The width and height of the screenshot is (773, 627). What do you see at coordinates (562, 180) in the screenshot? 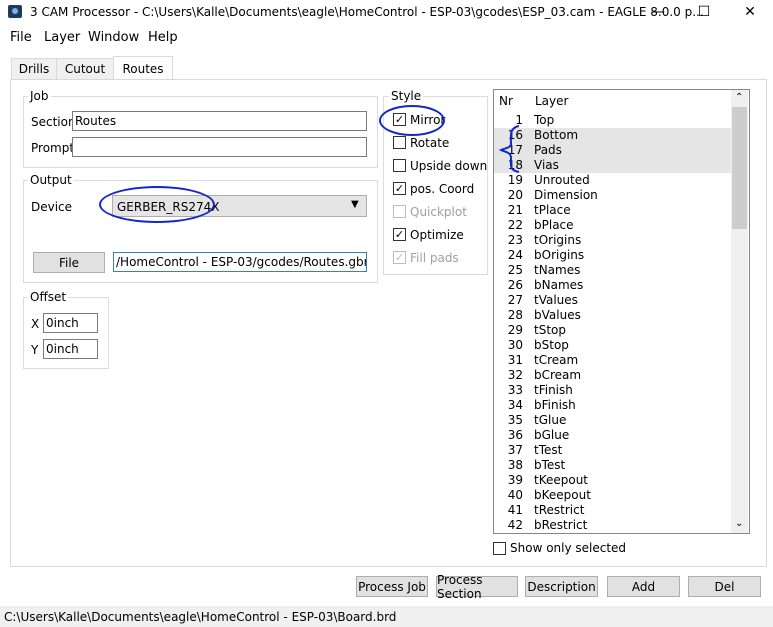
I see `layer-name: Unrouted` at bounding box center [562, 180].